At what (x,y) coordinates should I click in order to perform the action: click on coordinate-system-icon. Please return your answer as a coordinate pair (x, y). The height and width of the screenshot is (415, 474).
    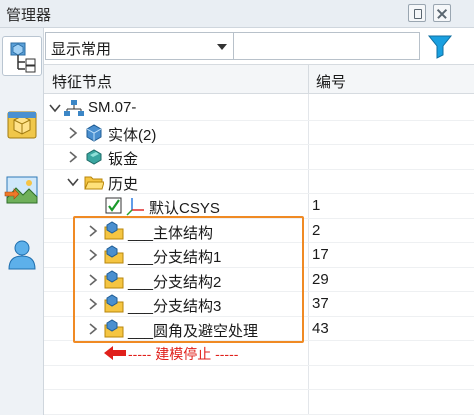
    Looking at the image, I should click on (135, 207).